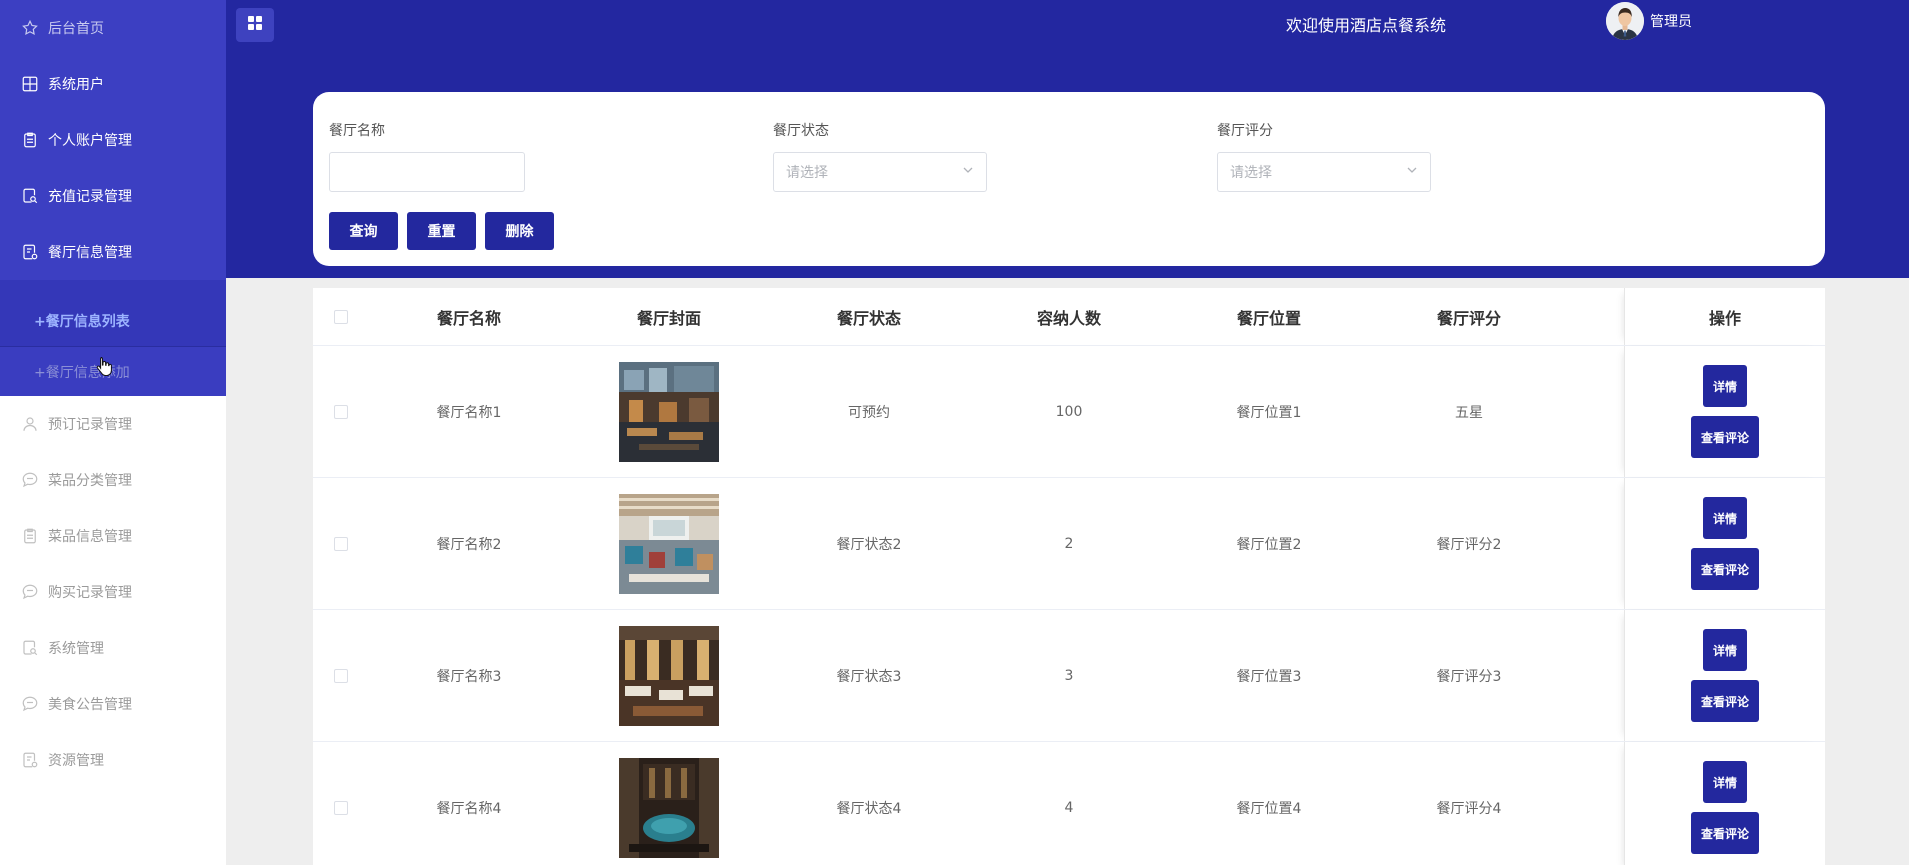 The image size is (1909, 865). What do you see at coordinates (357, 131) in the screenshot?
I see `field-label: 餐厅名称` at bounding box center [357, 131].